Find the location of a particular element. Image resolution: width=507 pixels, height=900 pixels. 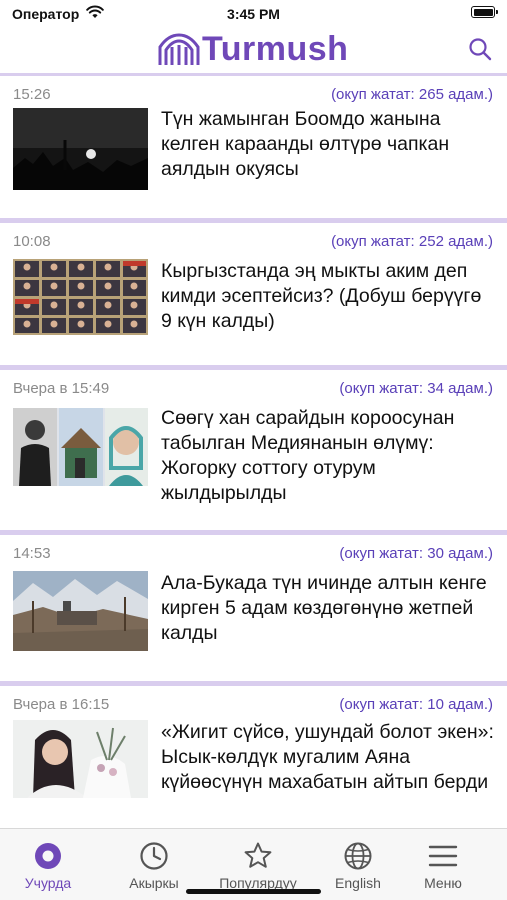

battery-icon is located at coordinates (484, 12).